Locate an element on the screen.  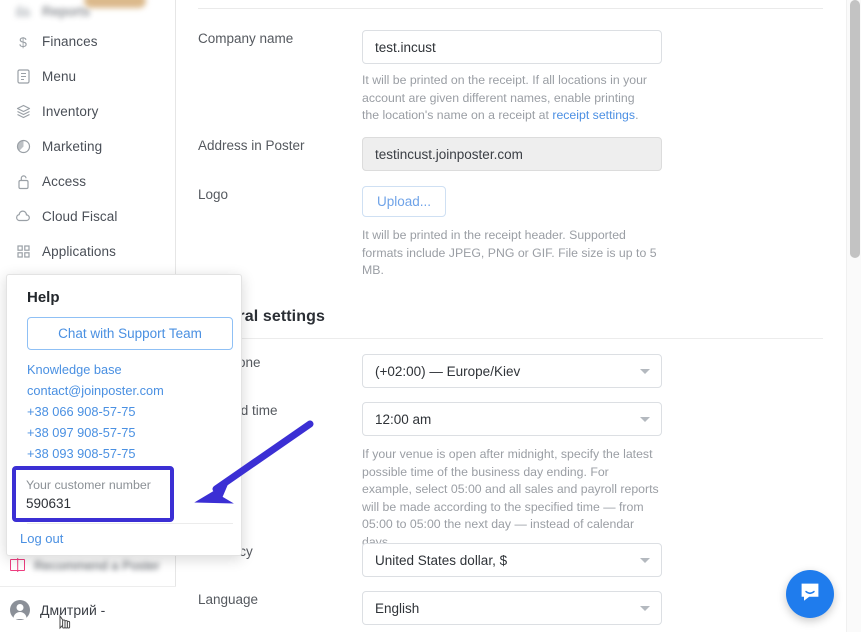
currency-value: United States dollar, $ is located at coordinates (441, 560).